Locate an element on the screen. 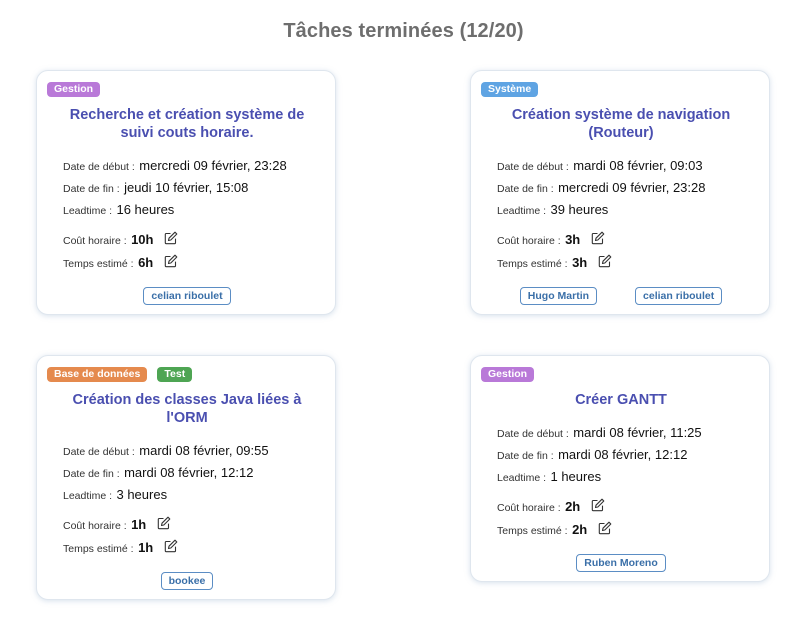  estimated-time-row: Temps estimé : 1h is located at coordinates (120, 548).